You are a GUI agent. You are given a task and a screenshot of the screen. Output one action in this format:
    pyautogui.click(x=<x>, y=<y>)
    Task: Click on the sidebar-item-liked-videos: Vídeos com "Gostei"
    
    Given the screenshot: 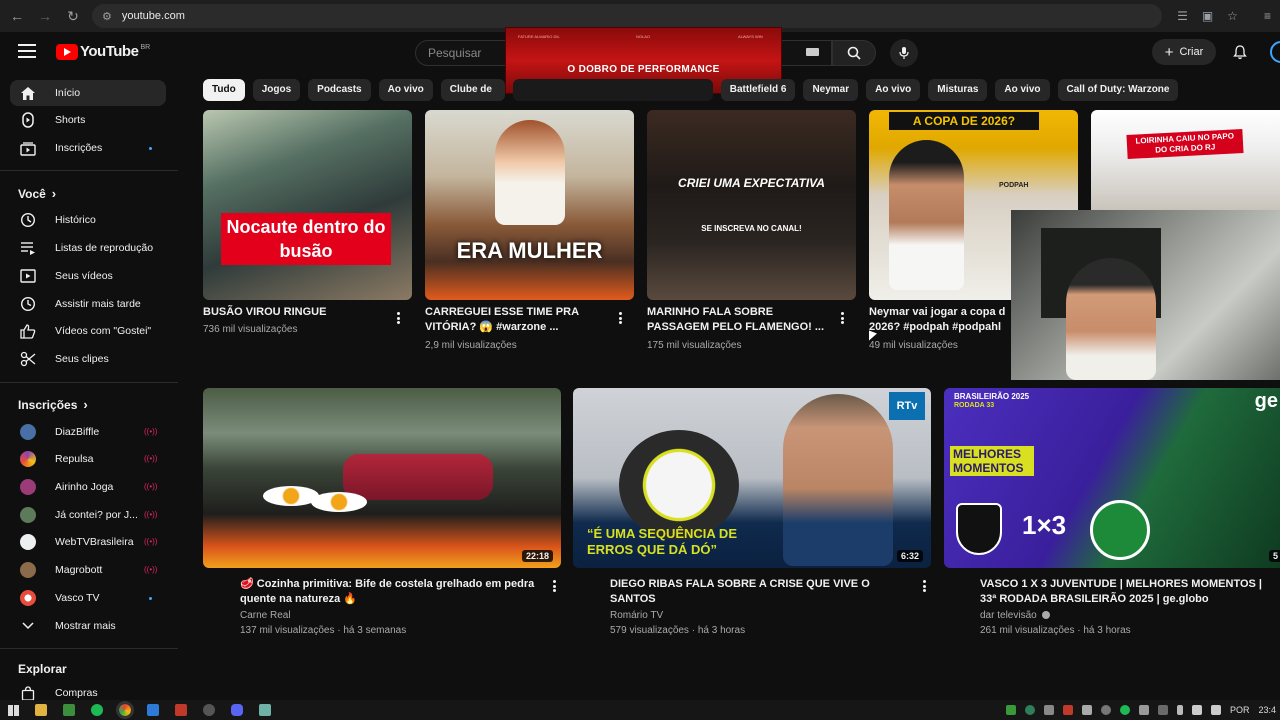 What is the action you would take?
    pyautogui.click(x=88, y=331)
    